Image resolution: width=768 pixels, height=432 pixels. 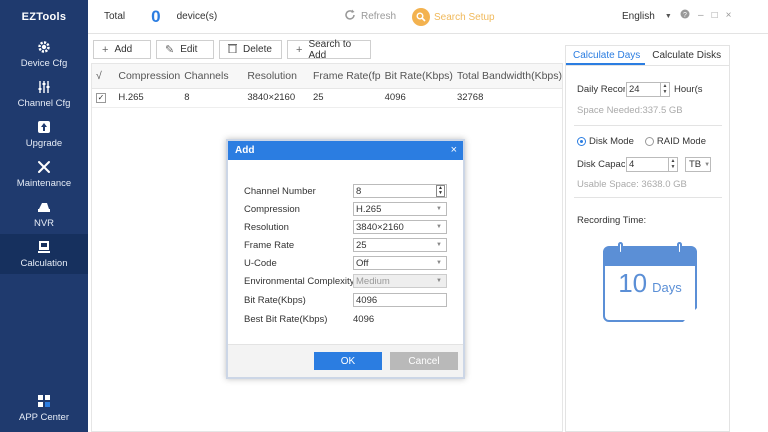 What do you see at coordinates (345, 245) in the screenshot?
I see `frame-rate-row: Frame Rate 25 ▼` at bounding box center [345, 245].